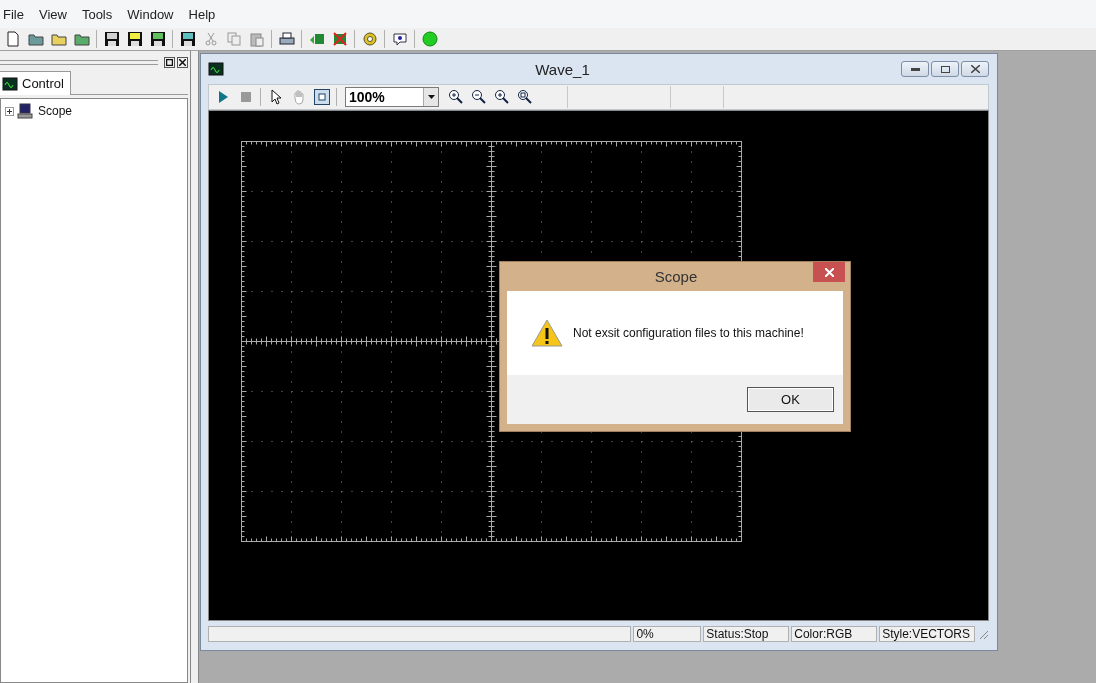  I want to click on dropdown-button, so click(430, 97).